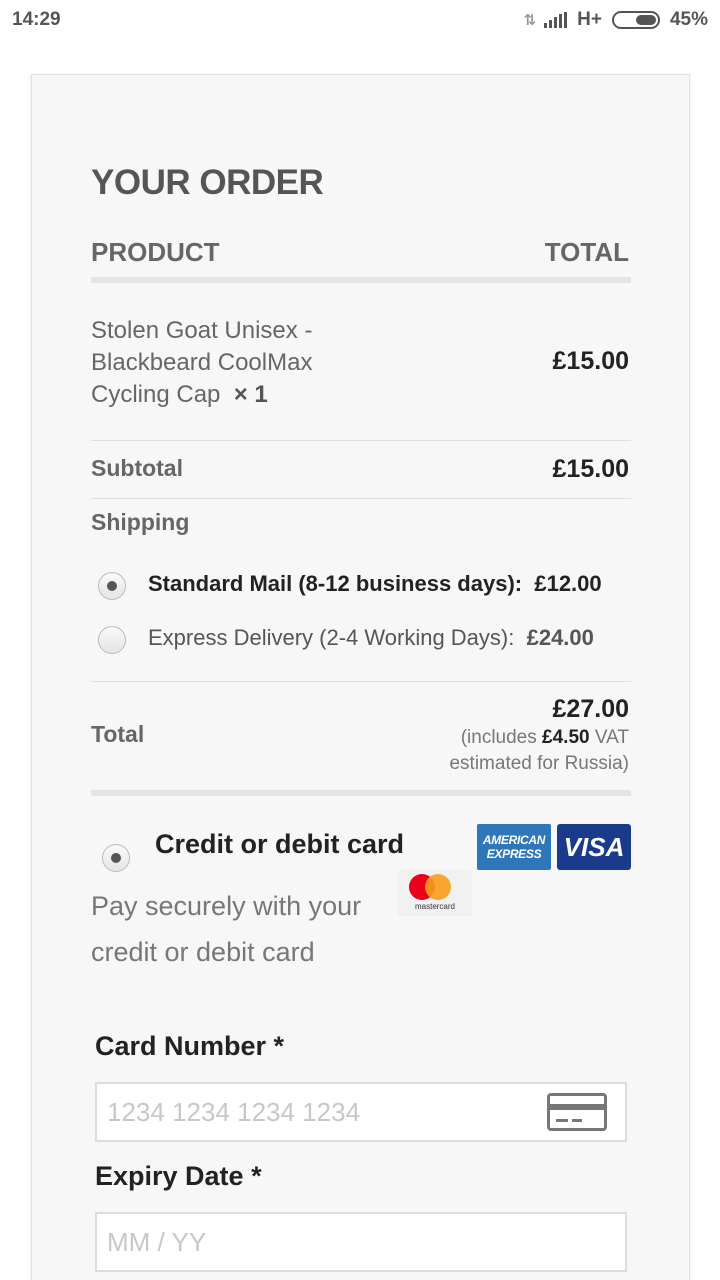 The width and height of the screenshot is (720, 1280). What do you see at coordinates (112, 640) in the screenshot?
I see `shipping-radio-express` at bounding box center [112, 640].